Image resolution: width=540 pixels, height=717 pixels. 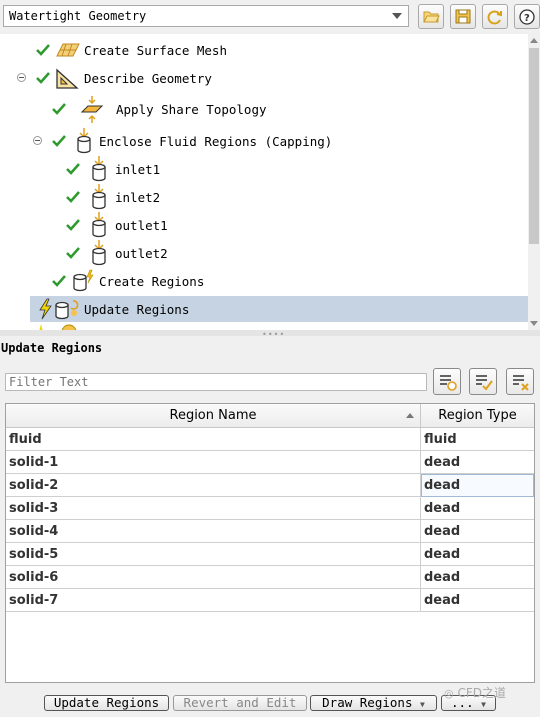 What do you see at coordinates (264, 281) in the screenshot?
I see `tree-item-create-regions: Create Regions` at bounding box center [264, 281].